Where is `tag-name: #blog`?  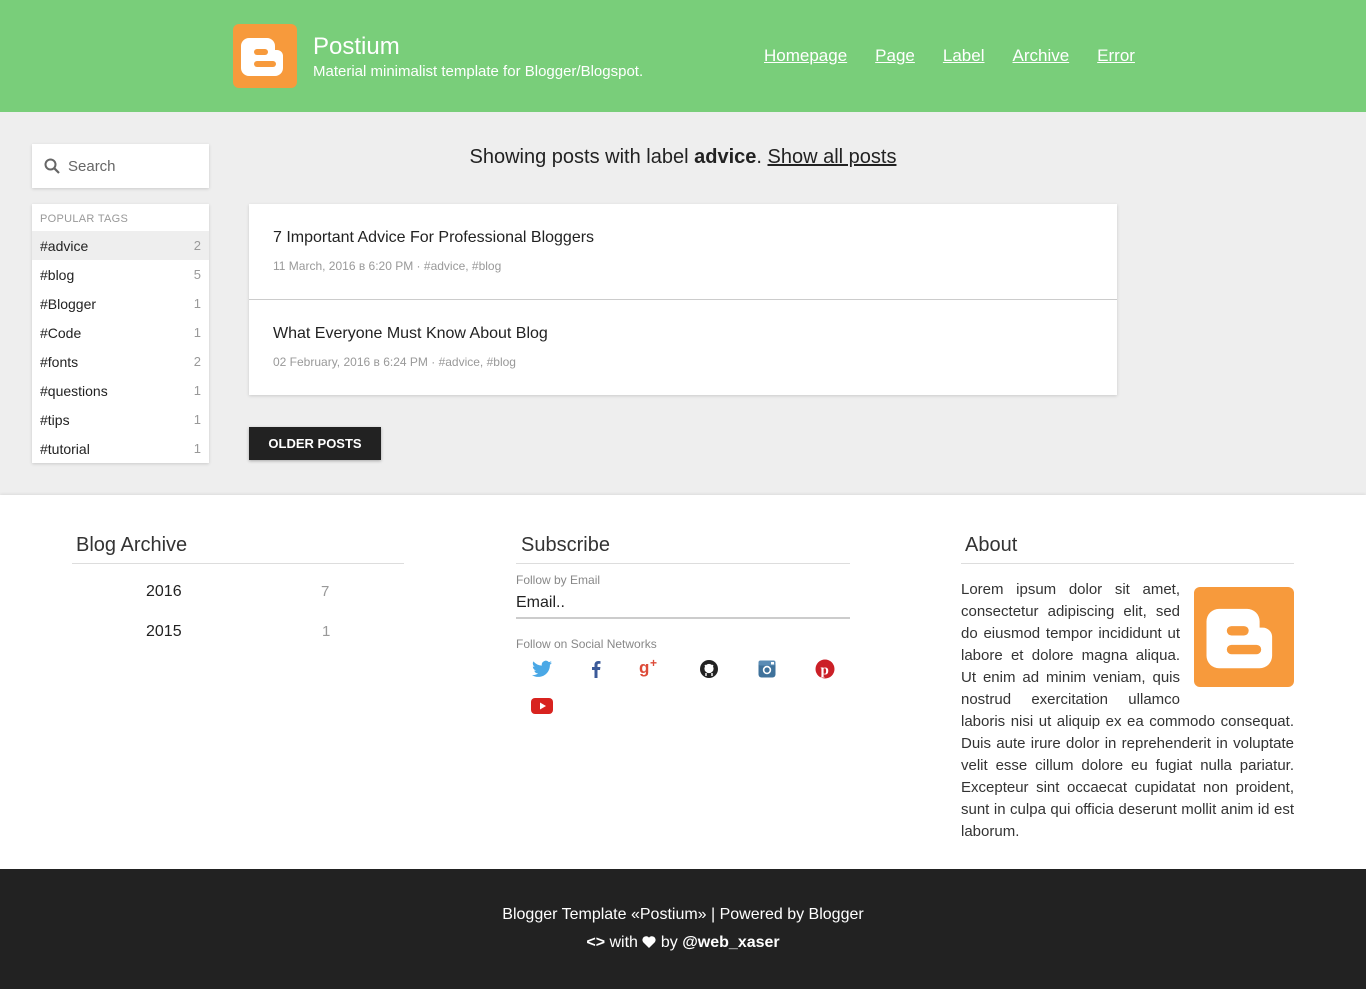 tag-name: #blog is located at coordinates (57, 274).